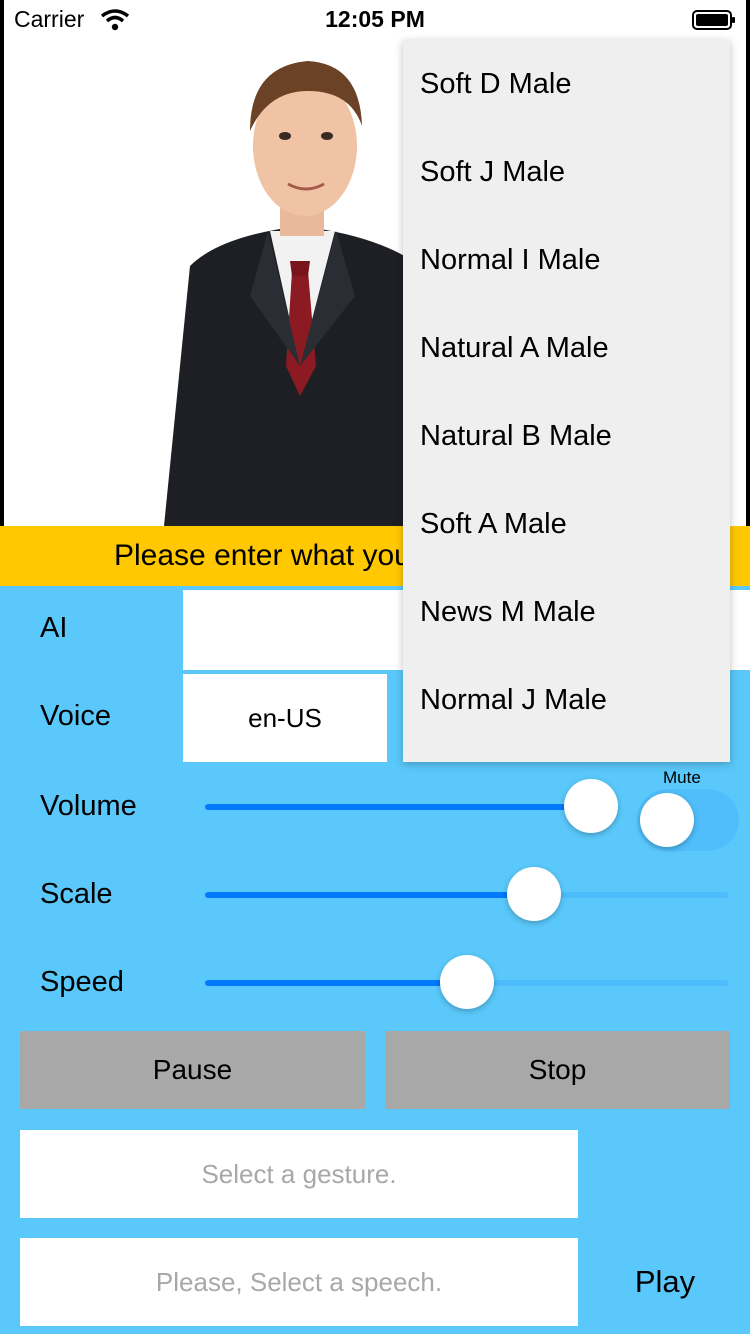 The height and width of the screenshot is (1334, 750). I want to click on language-selector: en-US, so click(285, 718).